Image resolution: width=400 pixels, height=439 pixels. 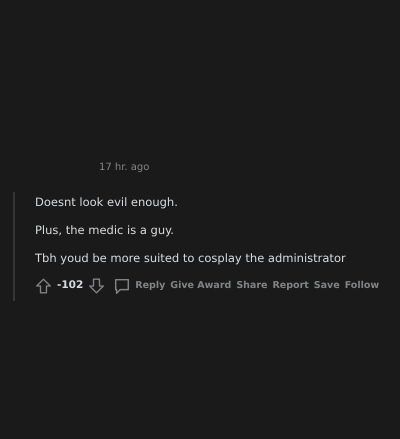 What do you see at coordinates (362, 285) in the screenshot?
I see `action-button: Follow` at bounding box center [362, 285].